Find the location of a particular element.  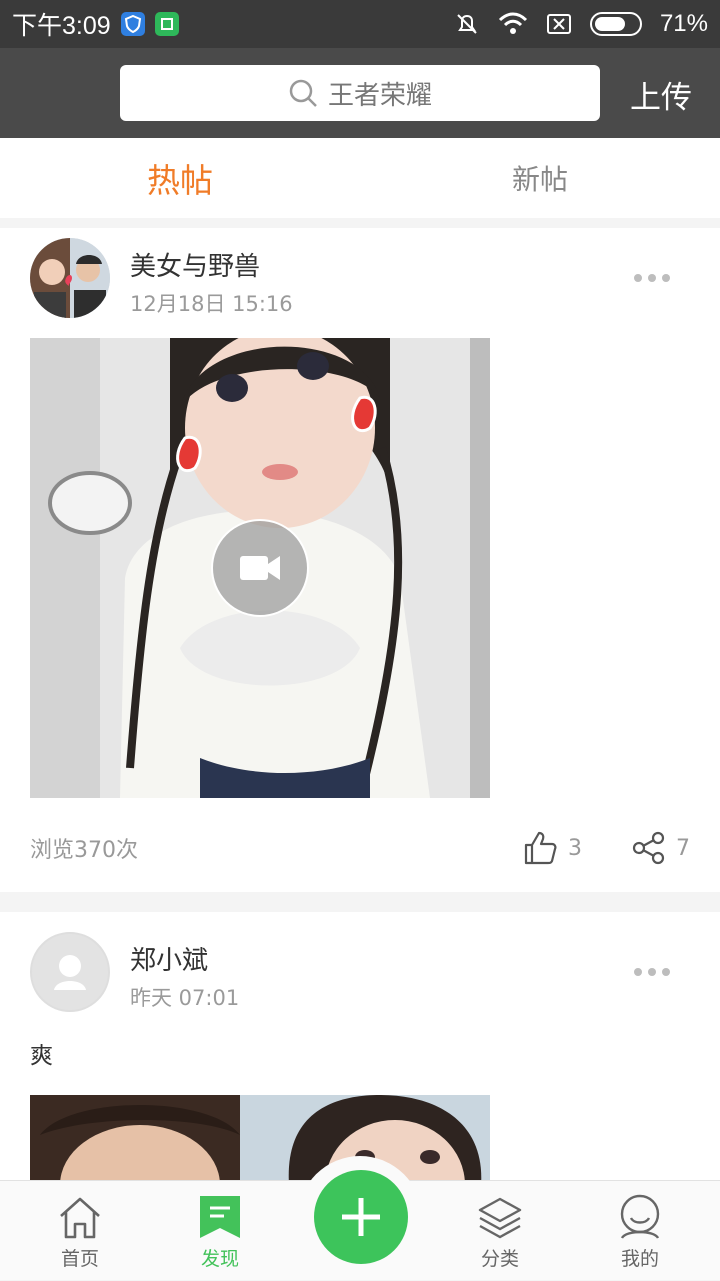

app-notification-icon is located at coordinates (166, 24).